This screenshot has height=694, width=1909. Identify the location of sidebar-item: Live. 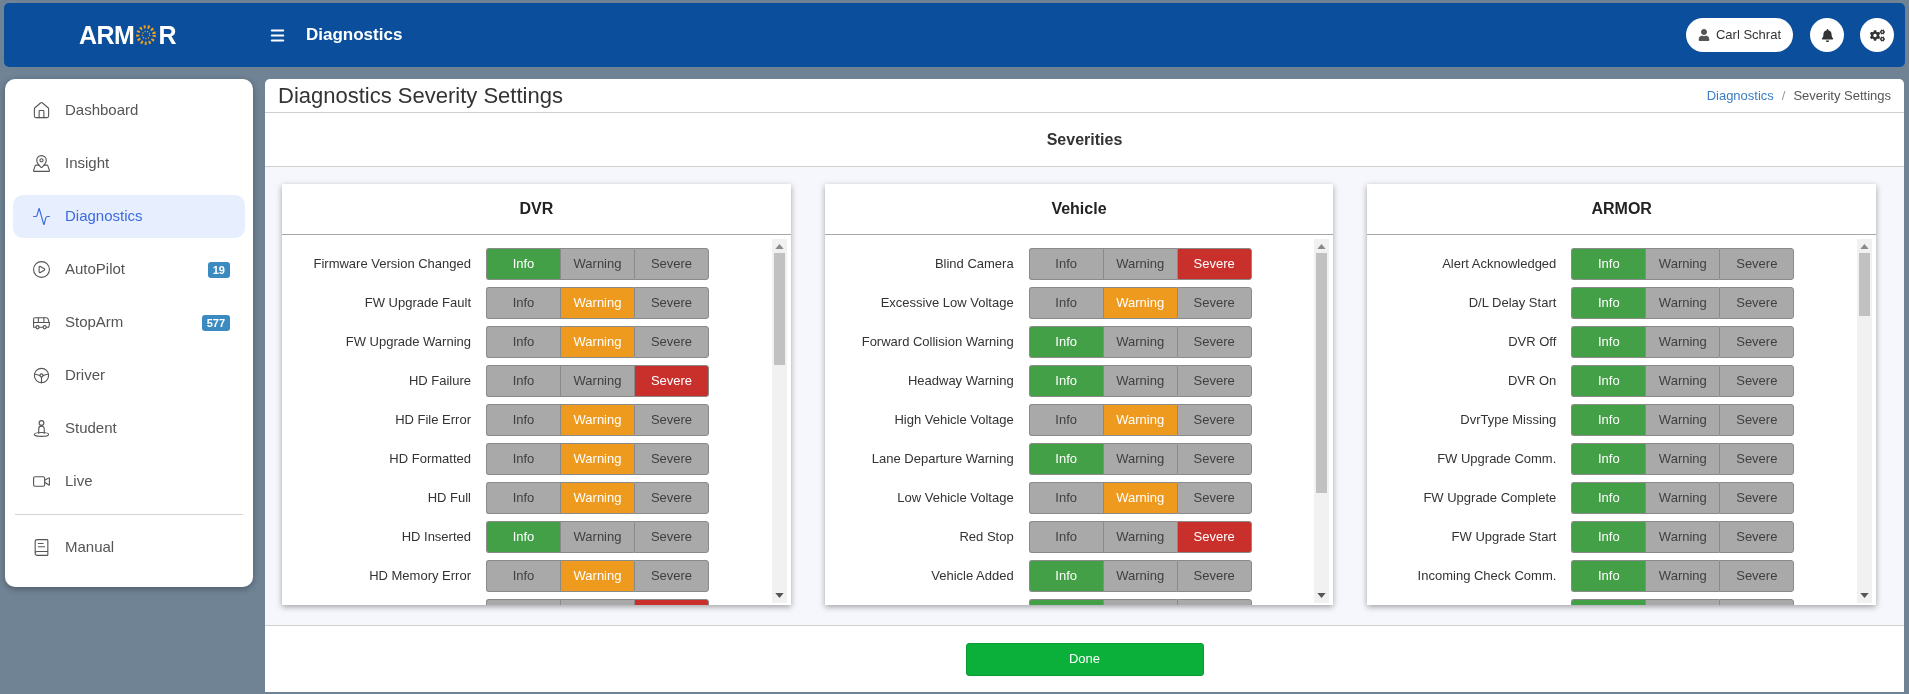
(129, 481).